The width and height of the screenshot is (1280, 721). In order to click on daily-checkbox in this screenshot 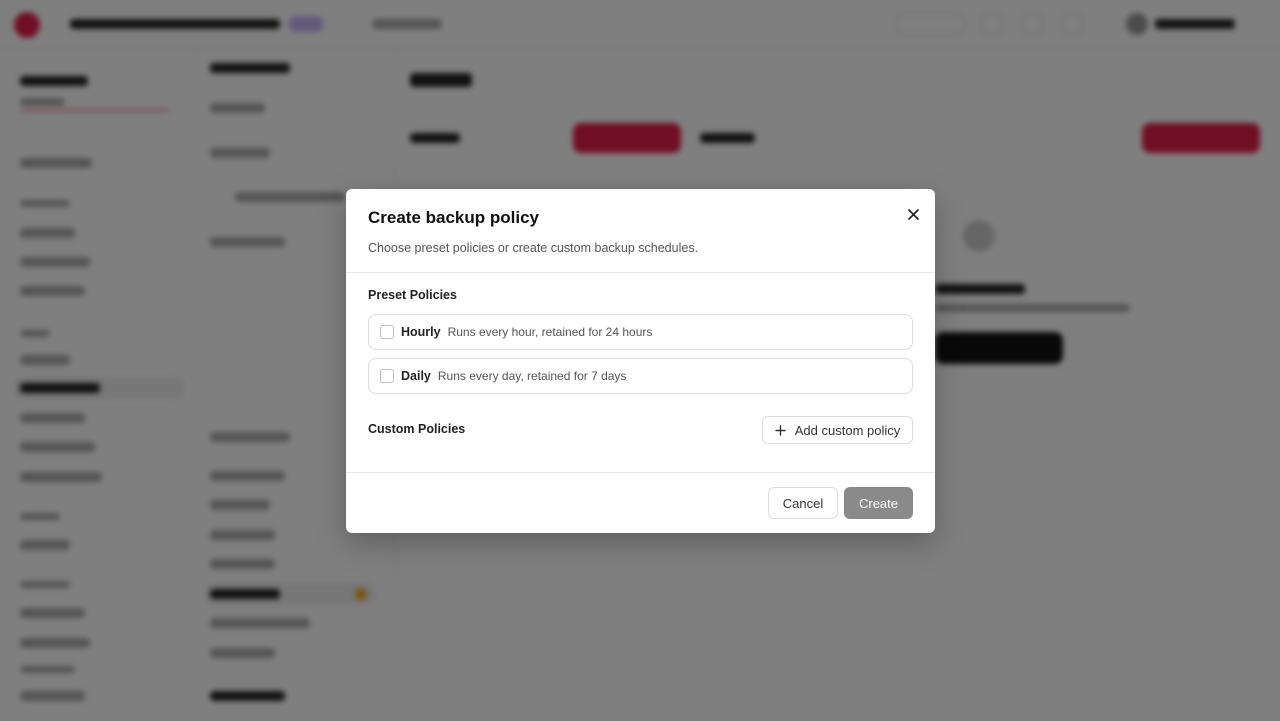, I will do `click(387, 376)`.